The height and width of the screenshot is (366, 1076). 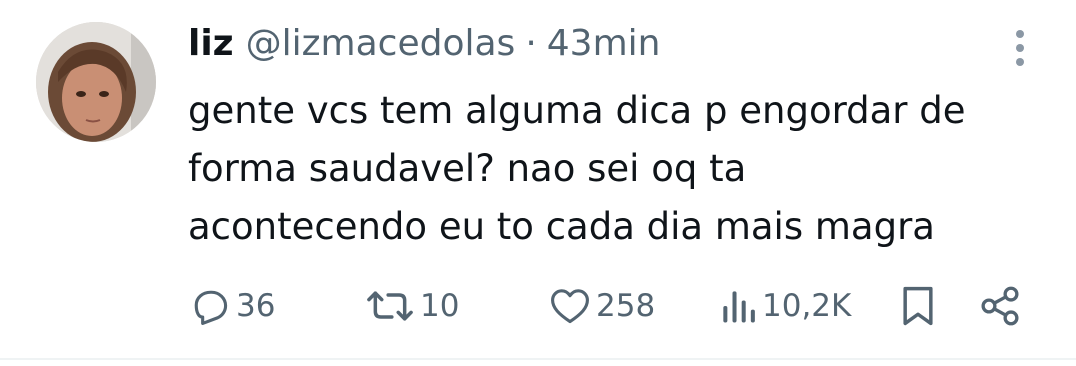 What do you see at coordinates (570, 306) in the screenshot?
I see `heart-icon` at bounding box center [570, 306].